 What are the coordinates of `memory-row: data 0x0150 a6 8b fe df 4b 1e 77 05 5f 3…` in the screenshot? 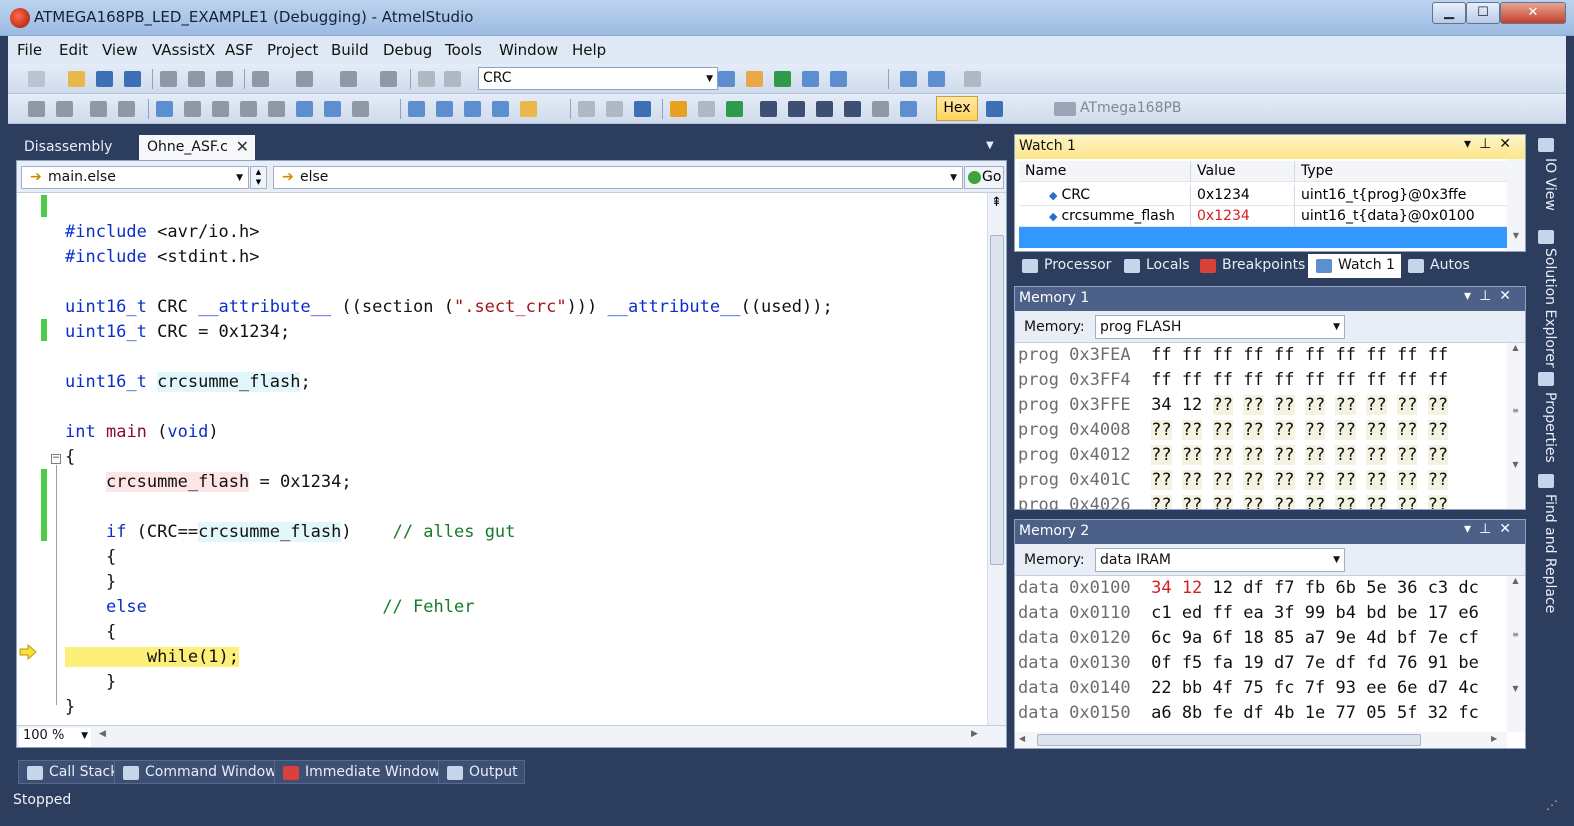 It's located at (1248, 713).